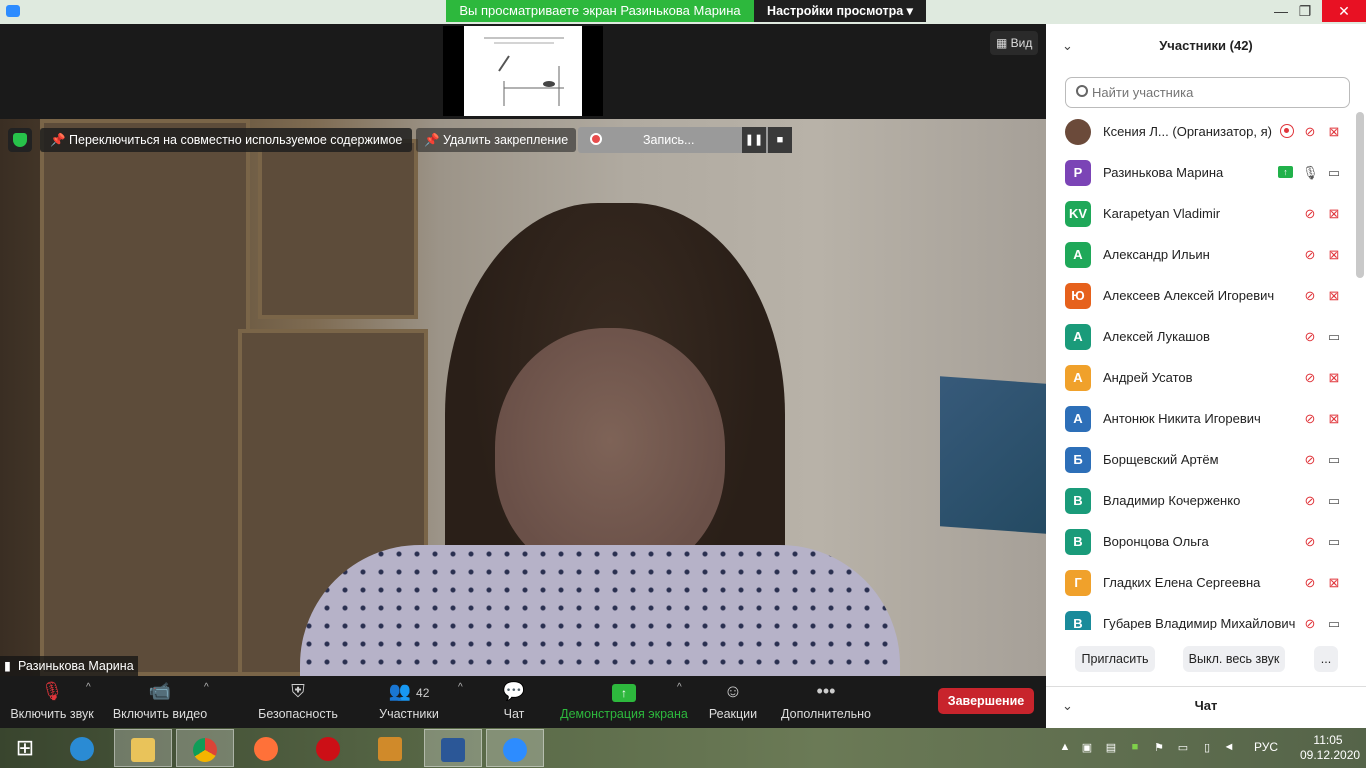 The height and width of the screenshot is (768, 1366). I want to click on participant-row: Ксения Л... (Организатор, я) ⊘ ⊠, so click(1201, 135).